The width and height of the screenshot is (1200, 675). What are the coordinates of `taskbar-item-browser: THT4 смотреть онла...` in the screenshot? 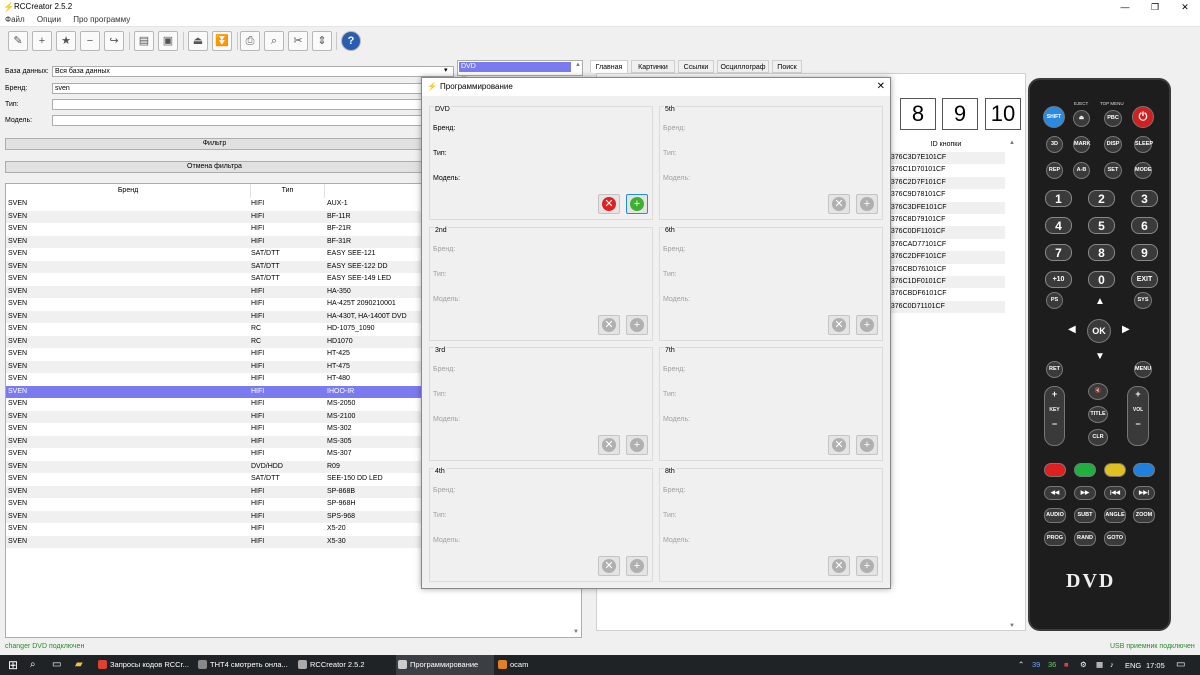 It's located at (245, 665).